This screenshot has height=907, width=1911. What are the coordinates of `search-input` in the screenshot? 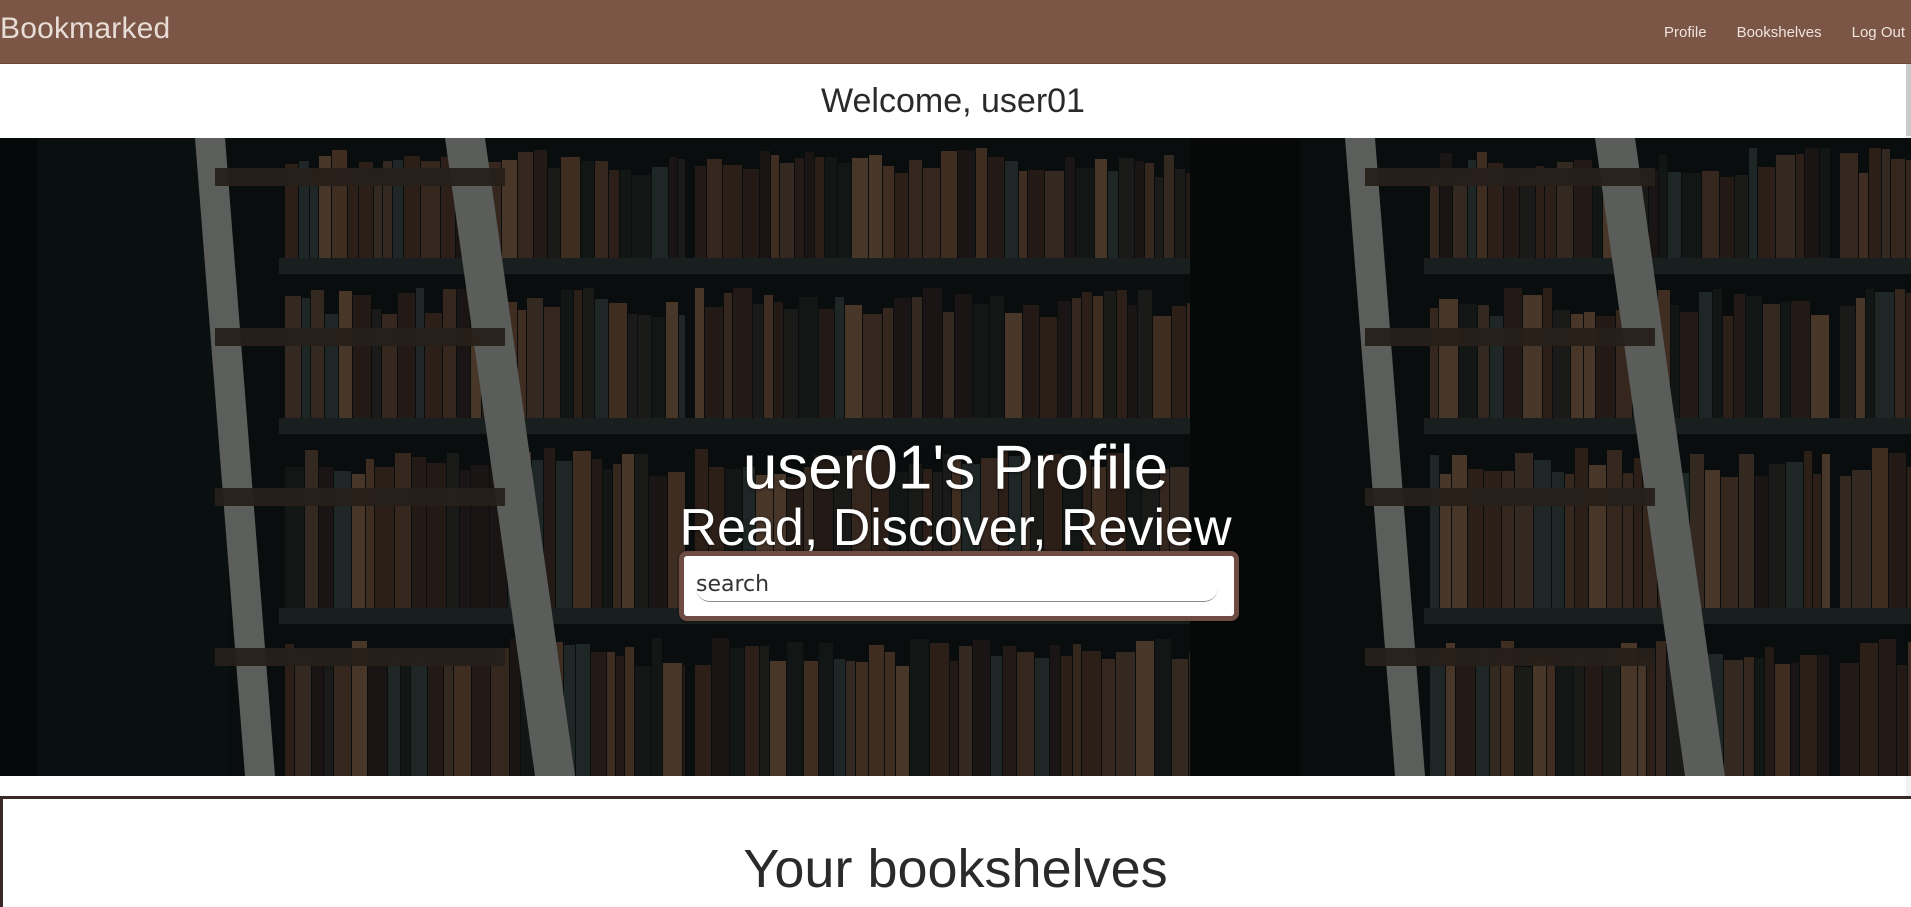 It's located at (957, 585).